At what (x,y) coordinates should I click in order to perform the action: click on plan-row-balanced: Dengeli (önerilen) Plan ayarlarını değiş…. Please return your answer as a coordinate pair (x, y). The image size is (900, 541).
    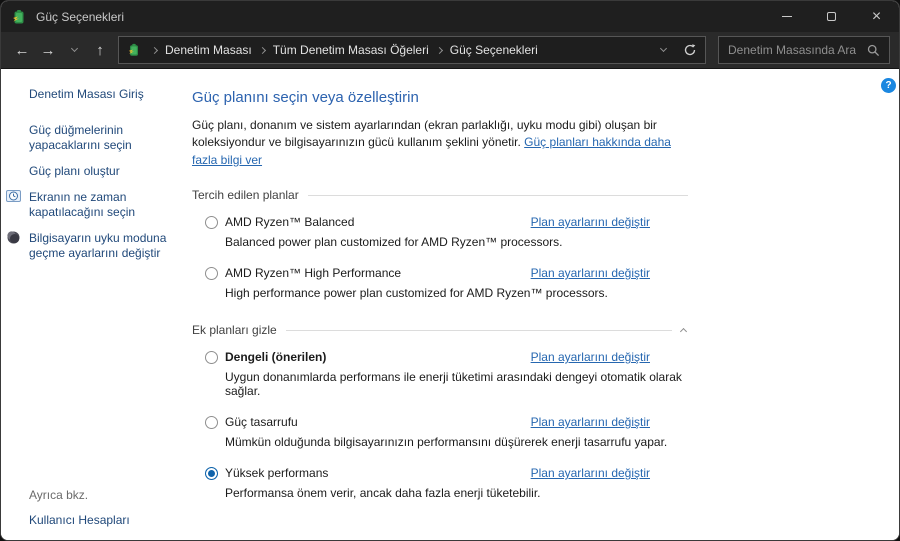
    Looking at the image, I should click on (440, 374).